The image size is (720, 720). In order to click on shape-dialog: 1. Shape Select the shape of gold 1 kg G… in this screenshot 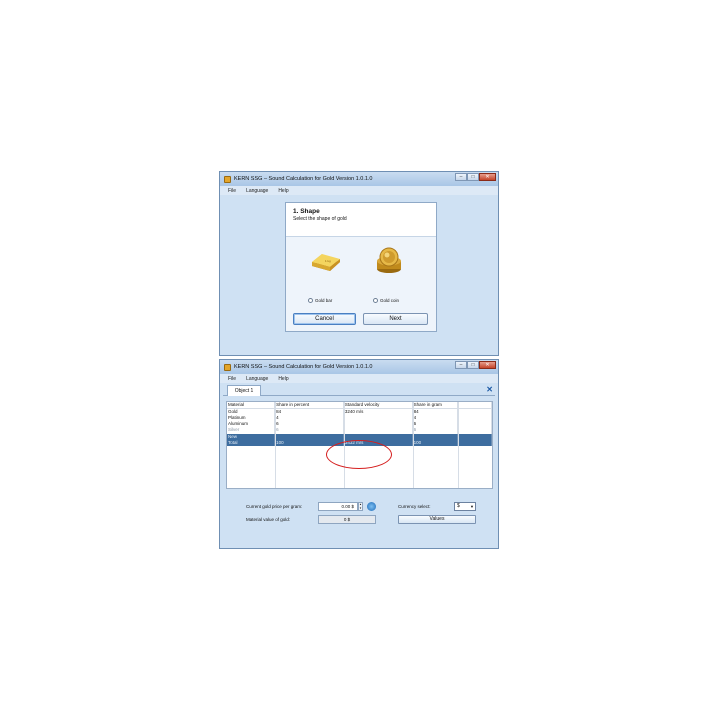, I will do `click(361, 267)`.